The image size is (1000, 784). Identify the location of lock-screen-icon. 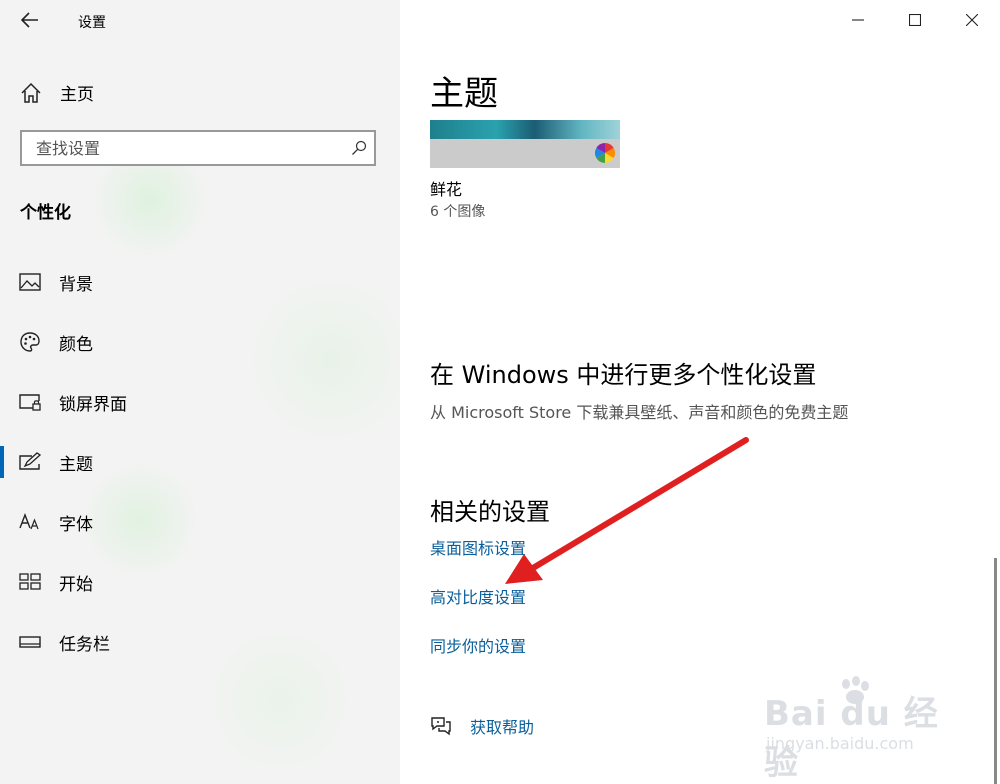
(30, 402).